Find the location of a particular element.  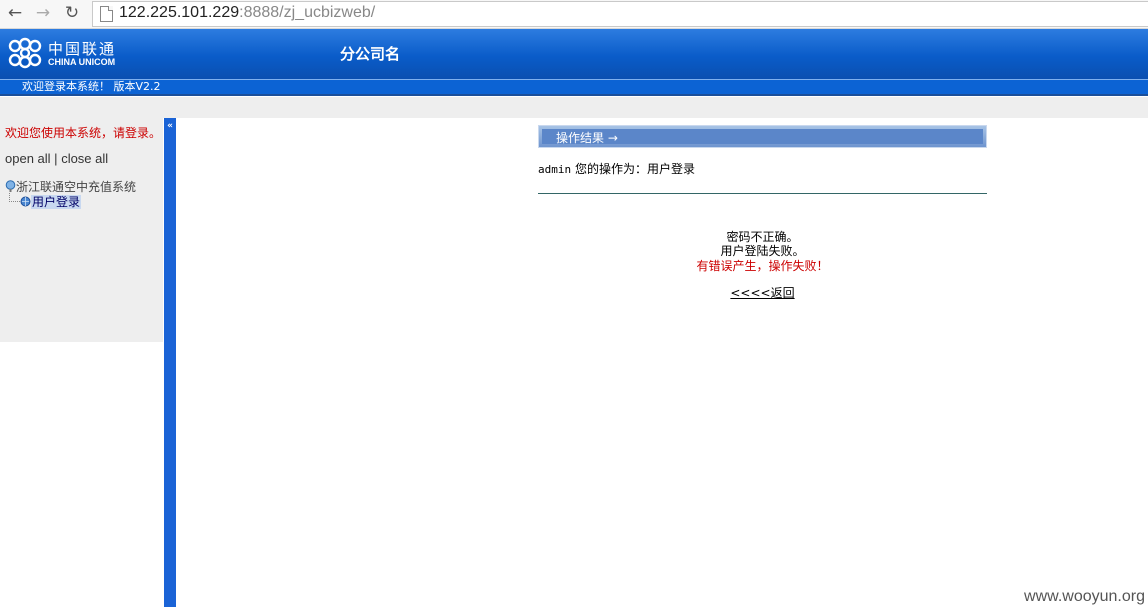

back-arrow-icon: ← is located at coordinates (15, 13).